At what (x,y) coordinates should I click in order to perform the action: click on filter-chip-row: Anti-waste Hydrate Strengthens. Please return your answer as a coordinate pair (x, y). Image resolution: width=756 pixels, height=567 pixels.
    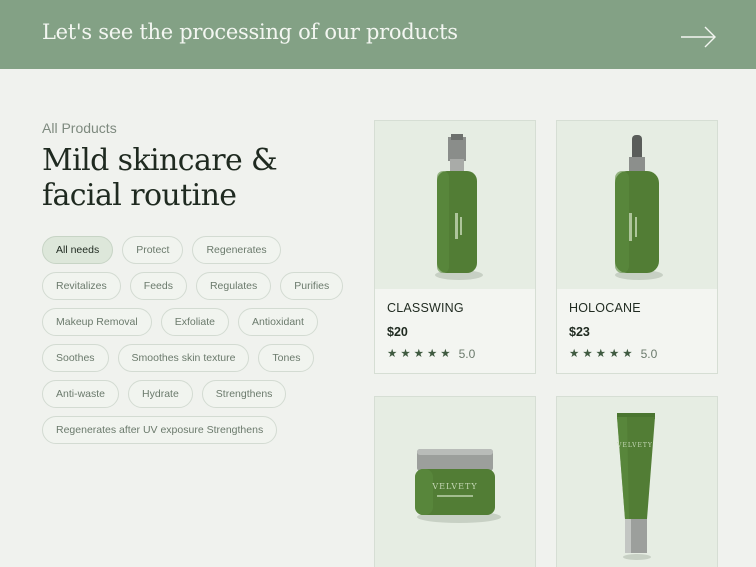
    Looking at the image, I should click on (192, 394).